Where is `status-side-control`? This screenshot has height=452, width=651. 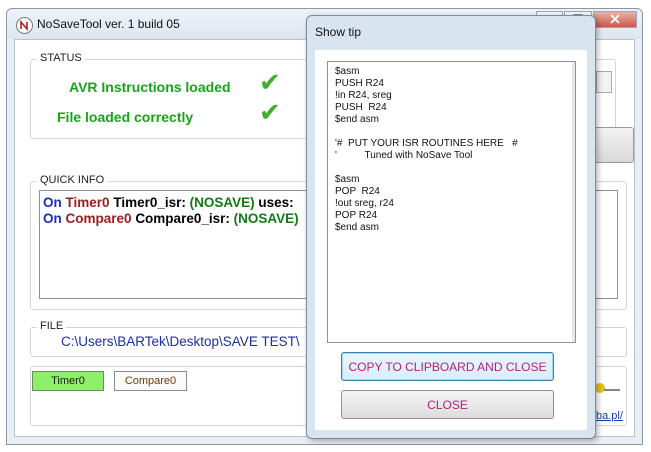 status-side-control is located at coordinates (604, 82).